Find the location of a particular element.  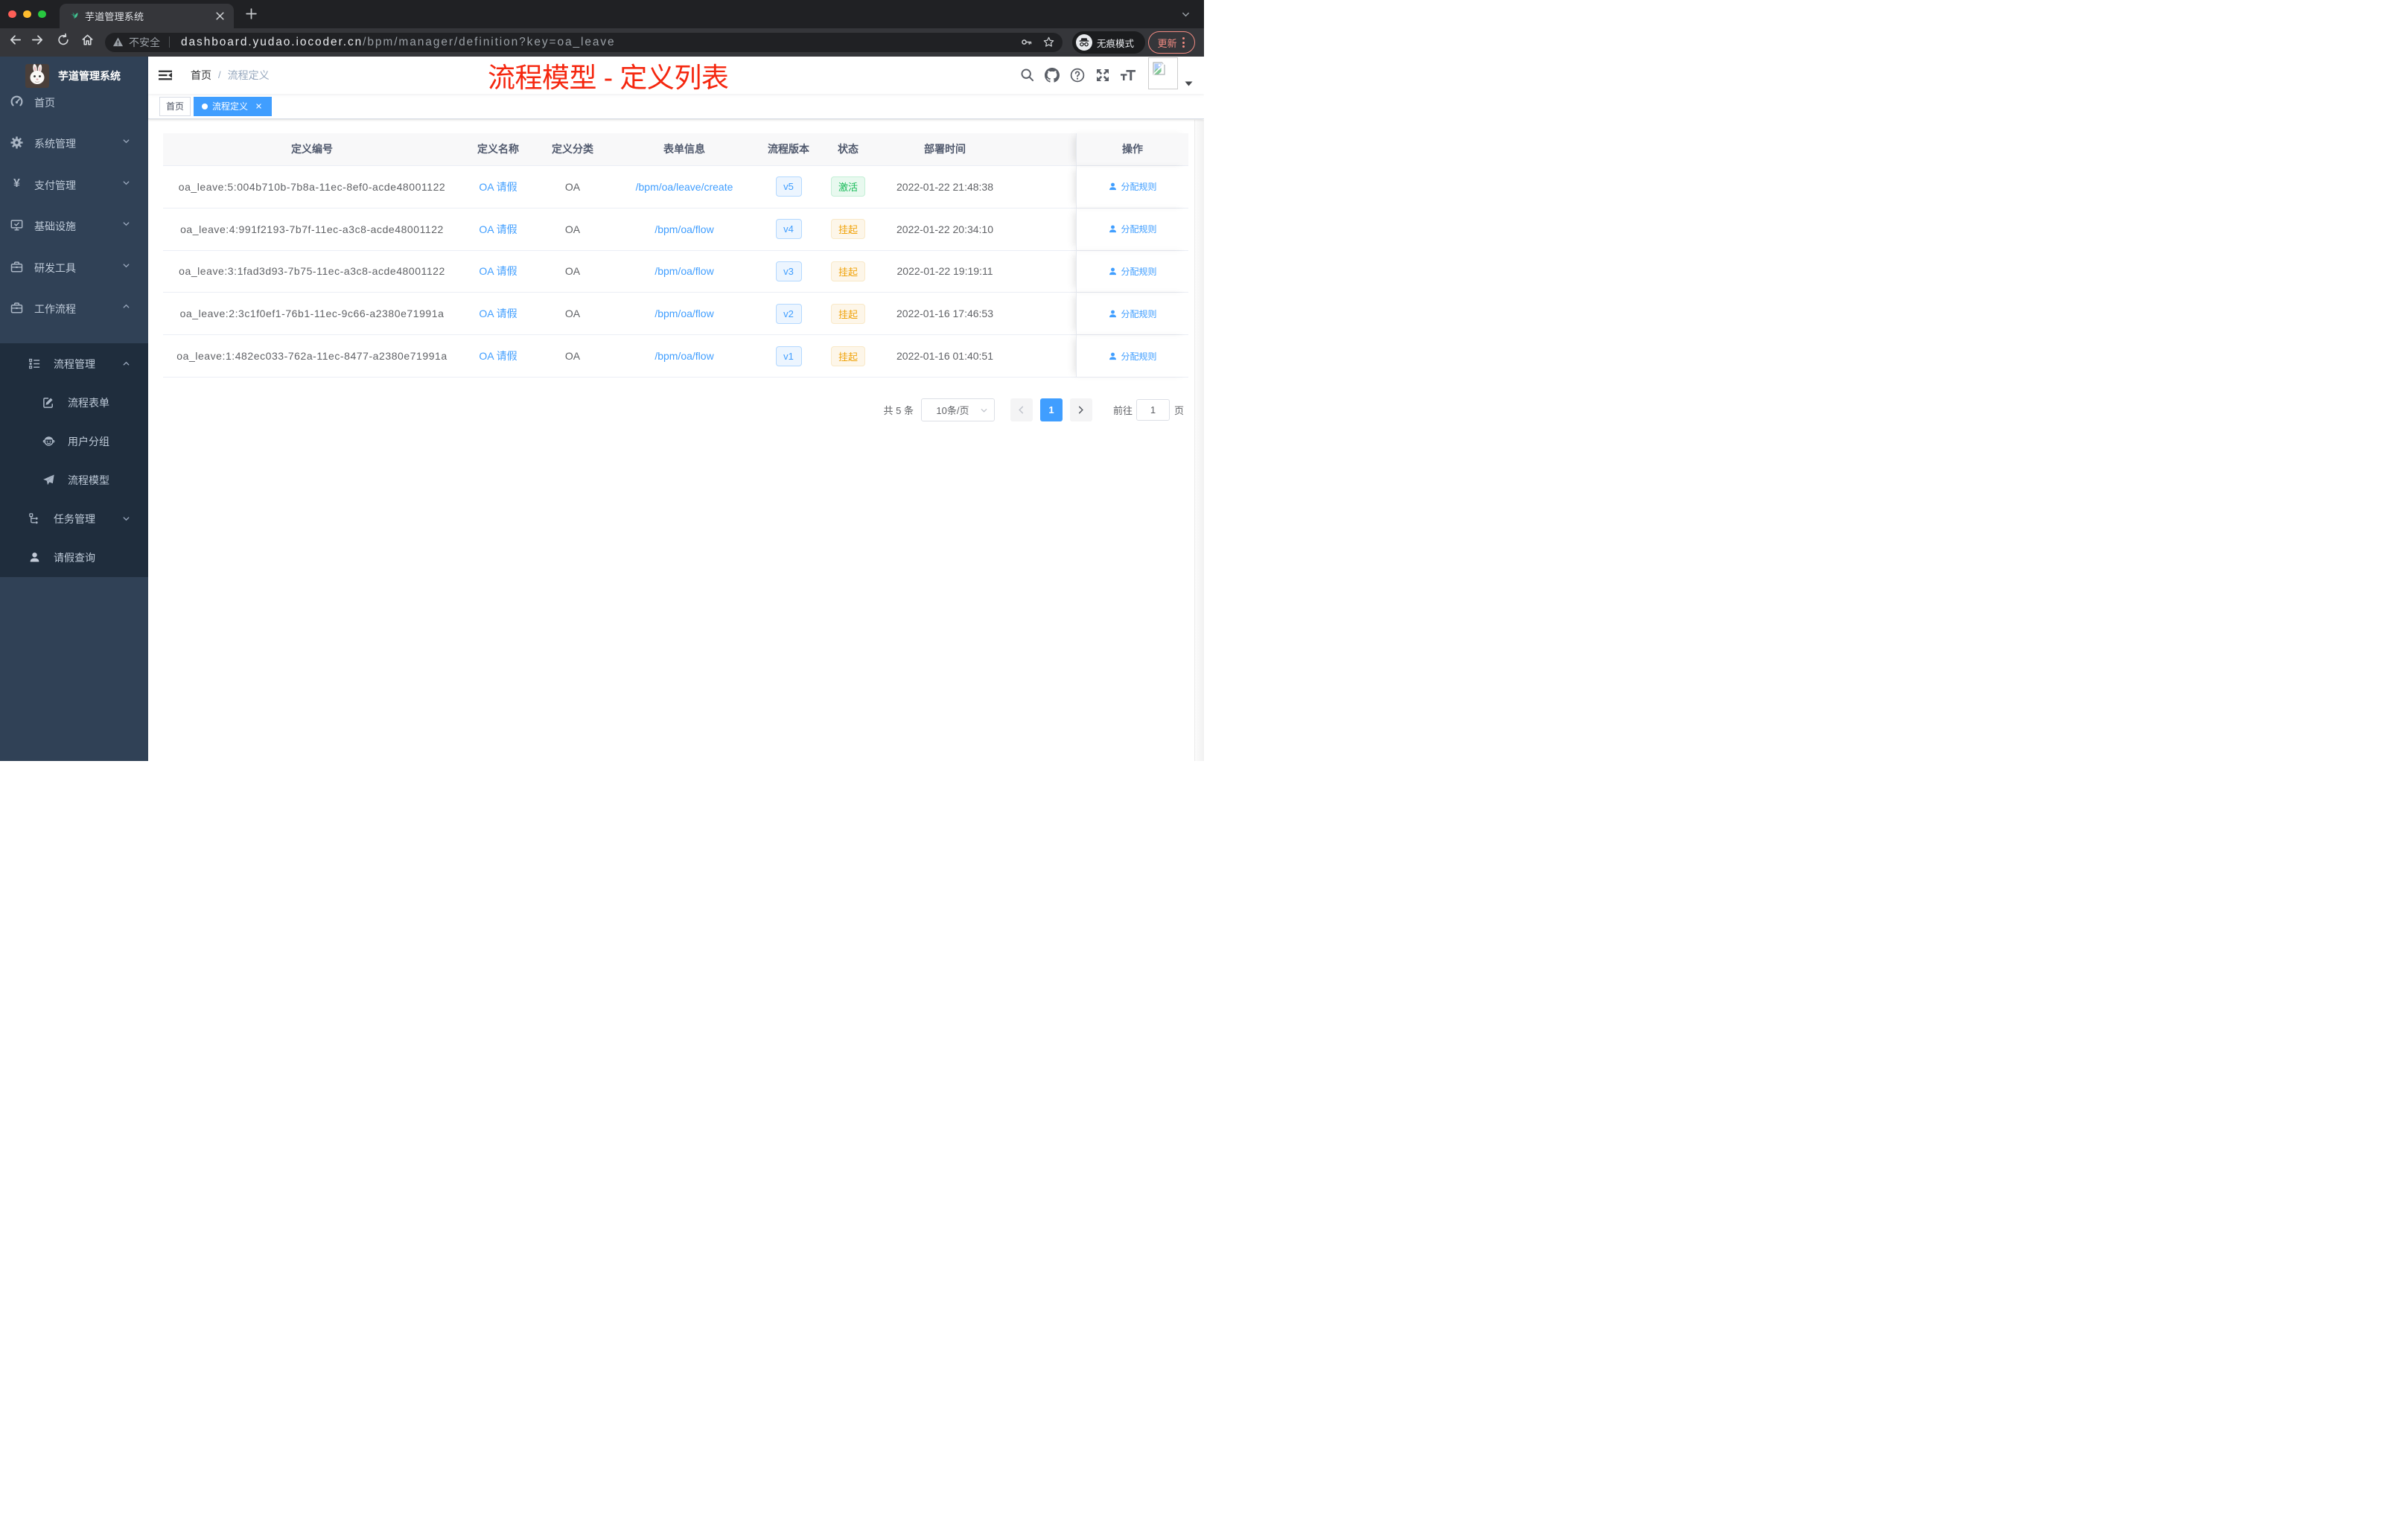

yudao-leaf-favicon is located at coordinates (74, 16).